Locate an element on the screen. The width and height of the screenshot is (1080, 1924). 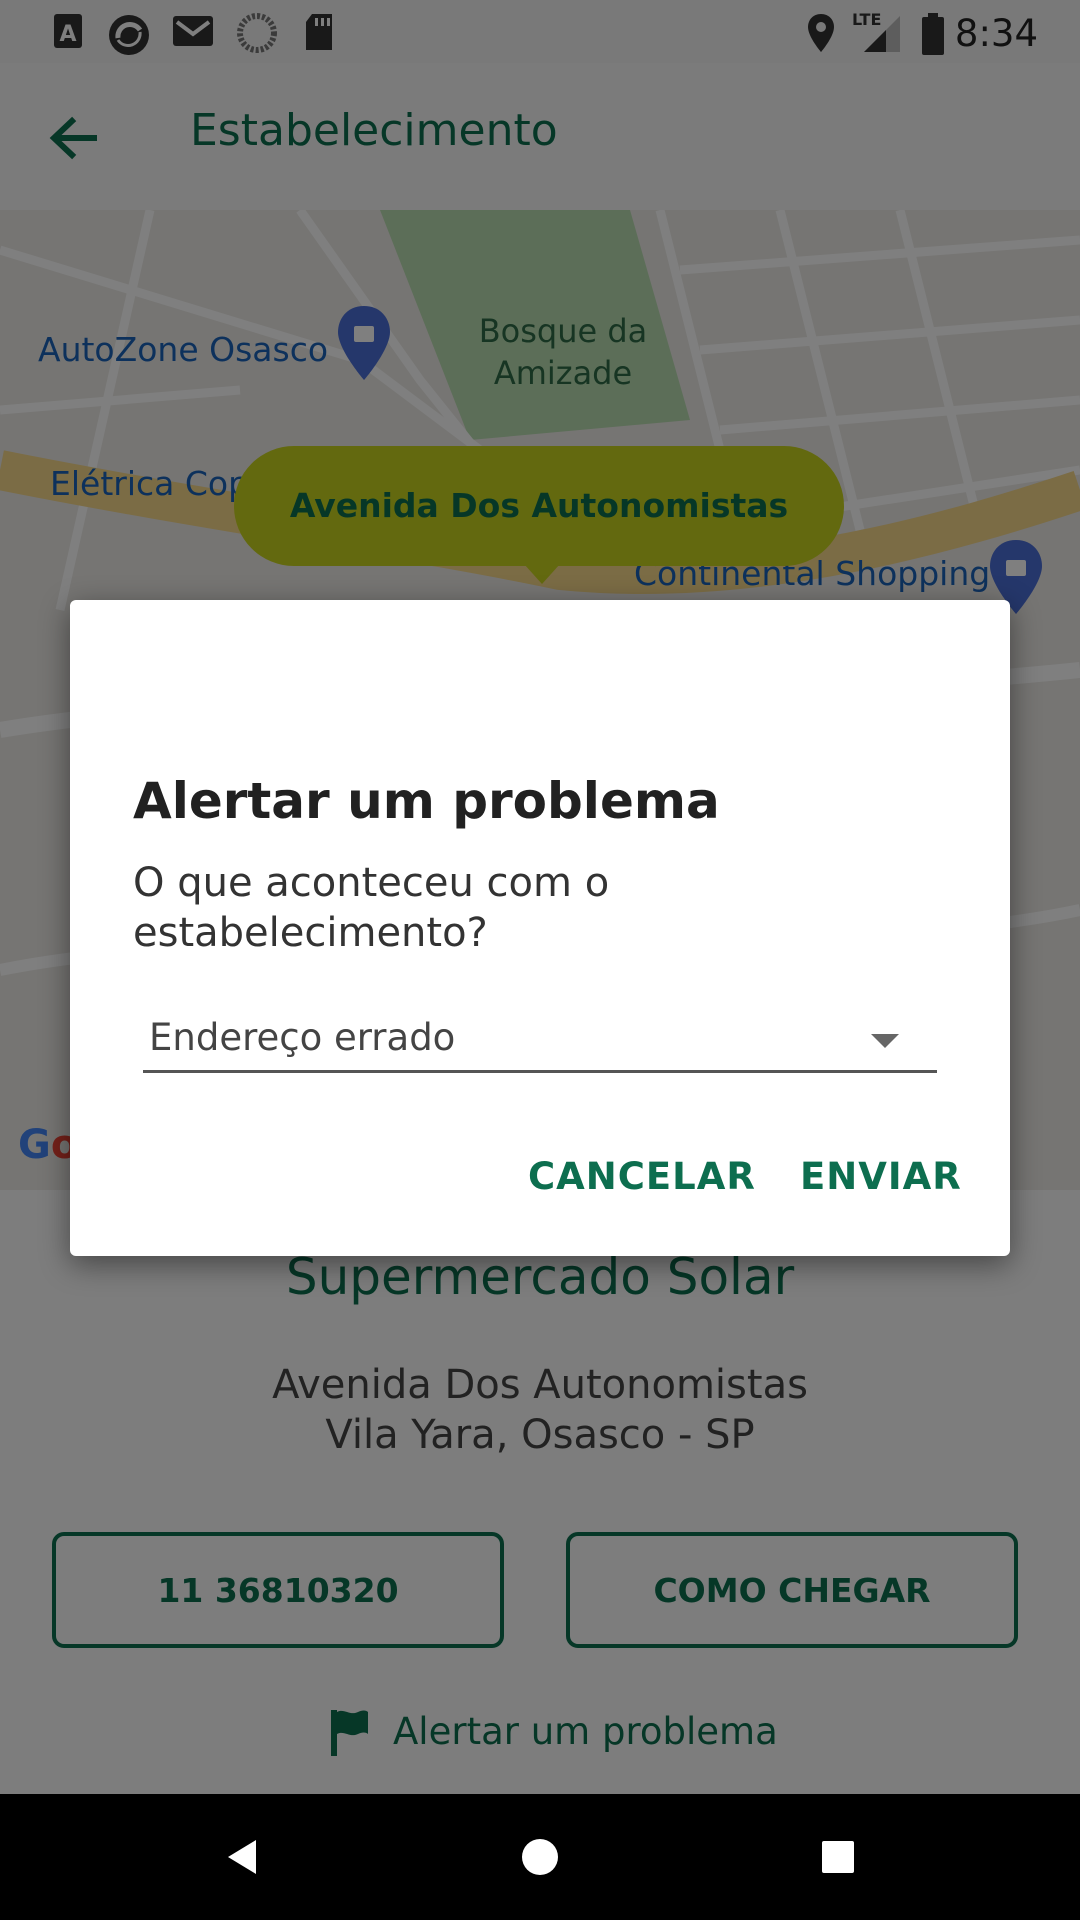
dialog-title: Alertar um problema is located at coordinates (426, 801).